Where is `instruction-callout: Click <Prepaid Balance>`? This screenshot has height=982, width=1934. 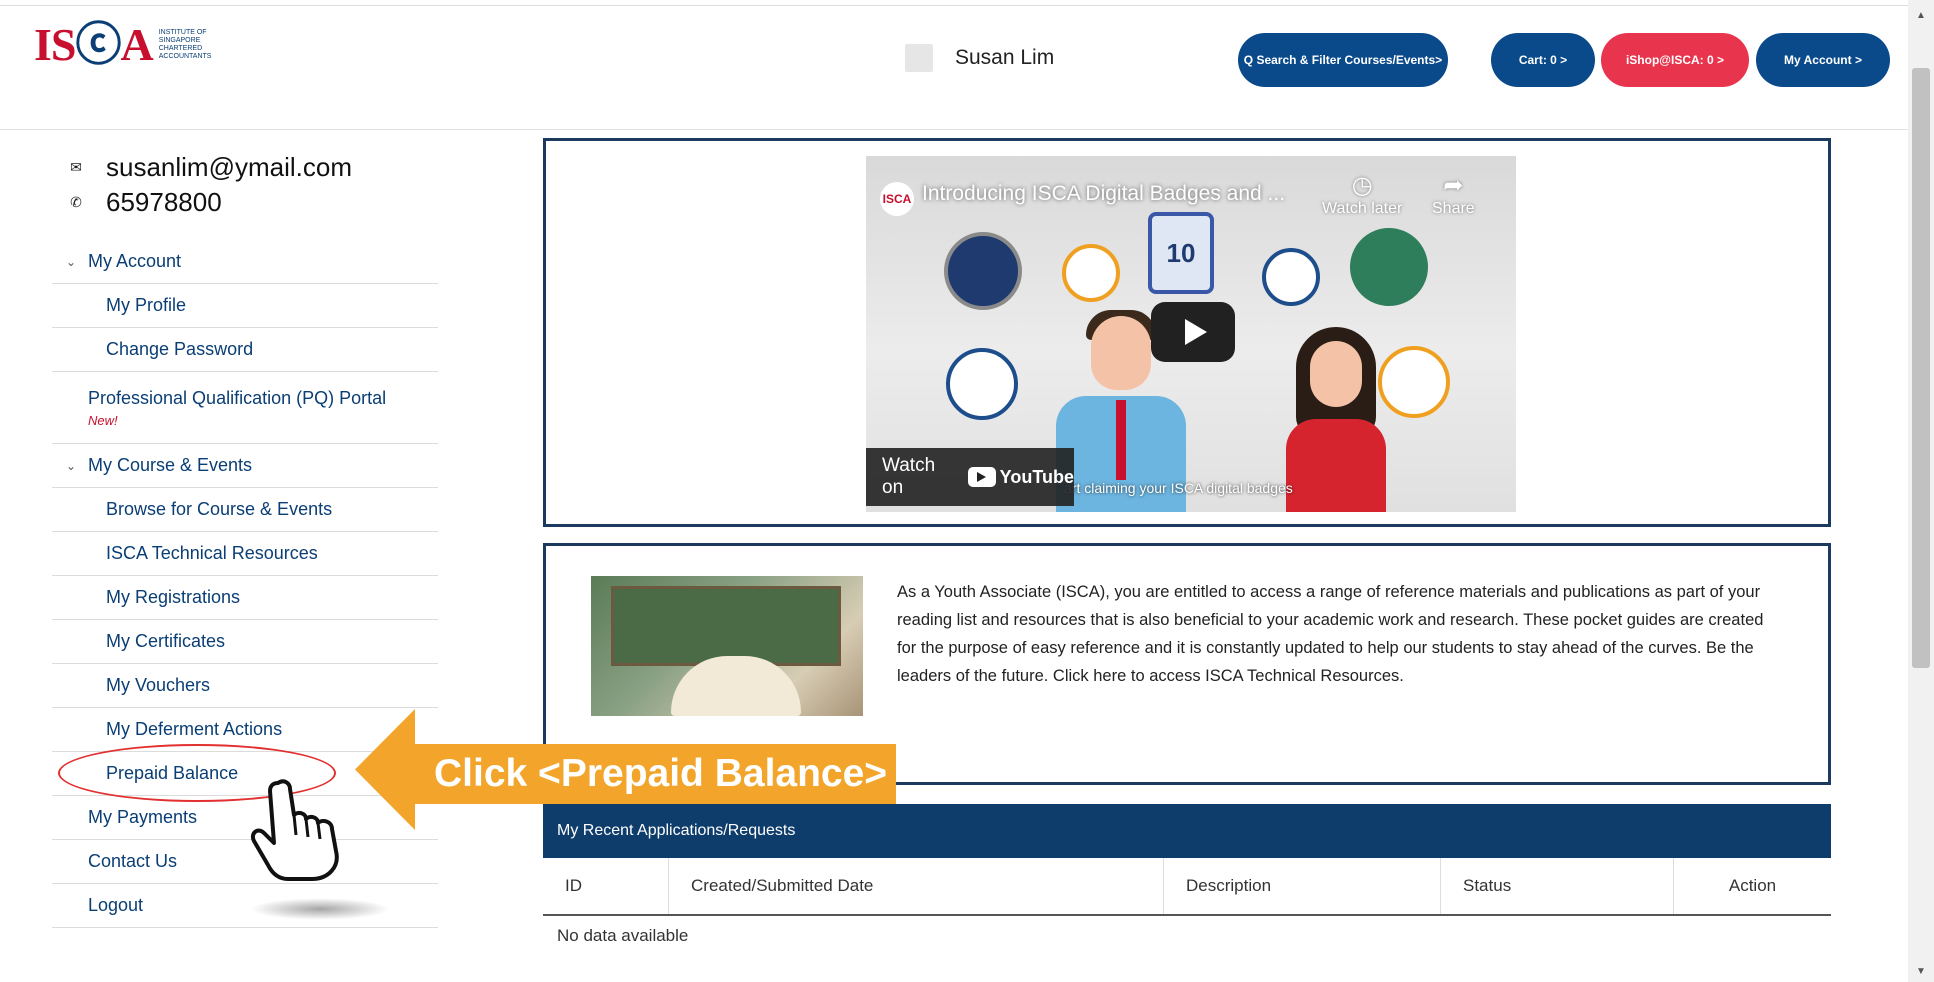 instruction-callout: Click <Prepaid Balance> is located at coordinates (625, 769).